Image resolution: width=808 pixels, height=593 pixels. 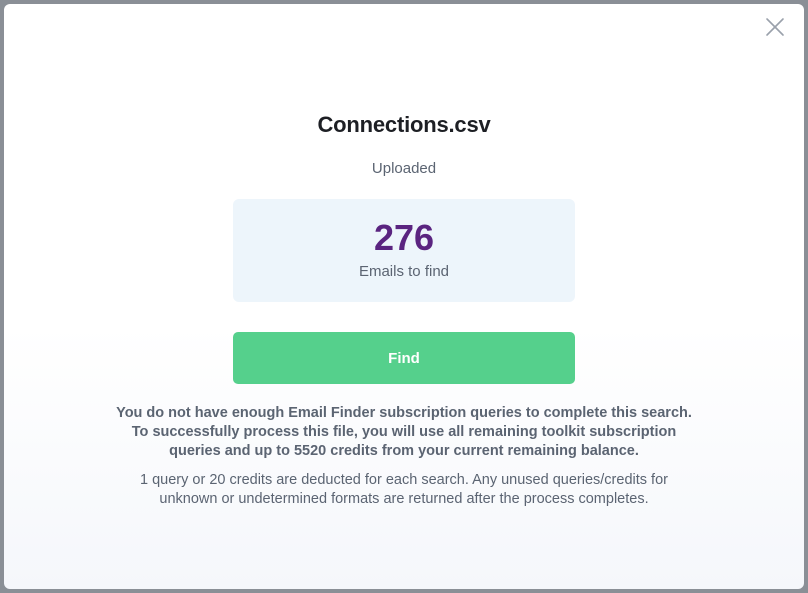 I want to click on close-icon, so click(x=775, y=27).